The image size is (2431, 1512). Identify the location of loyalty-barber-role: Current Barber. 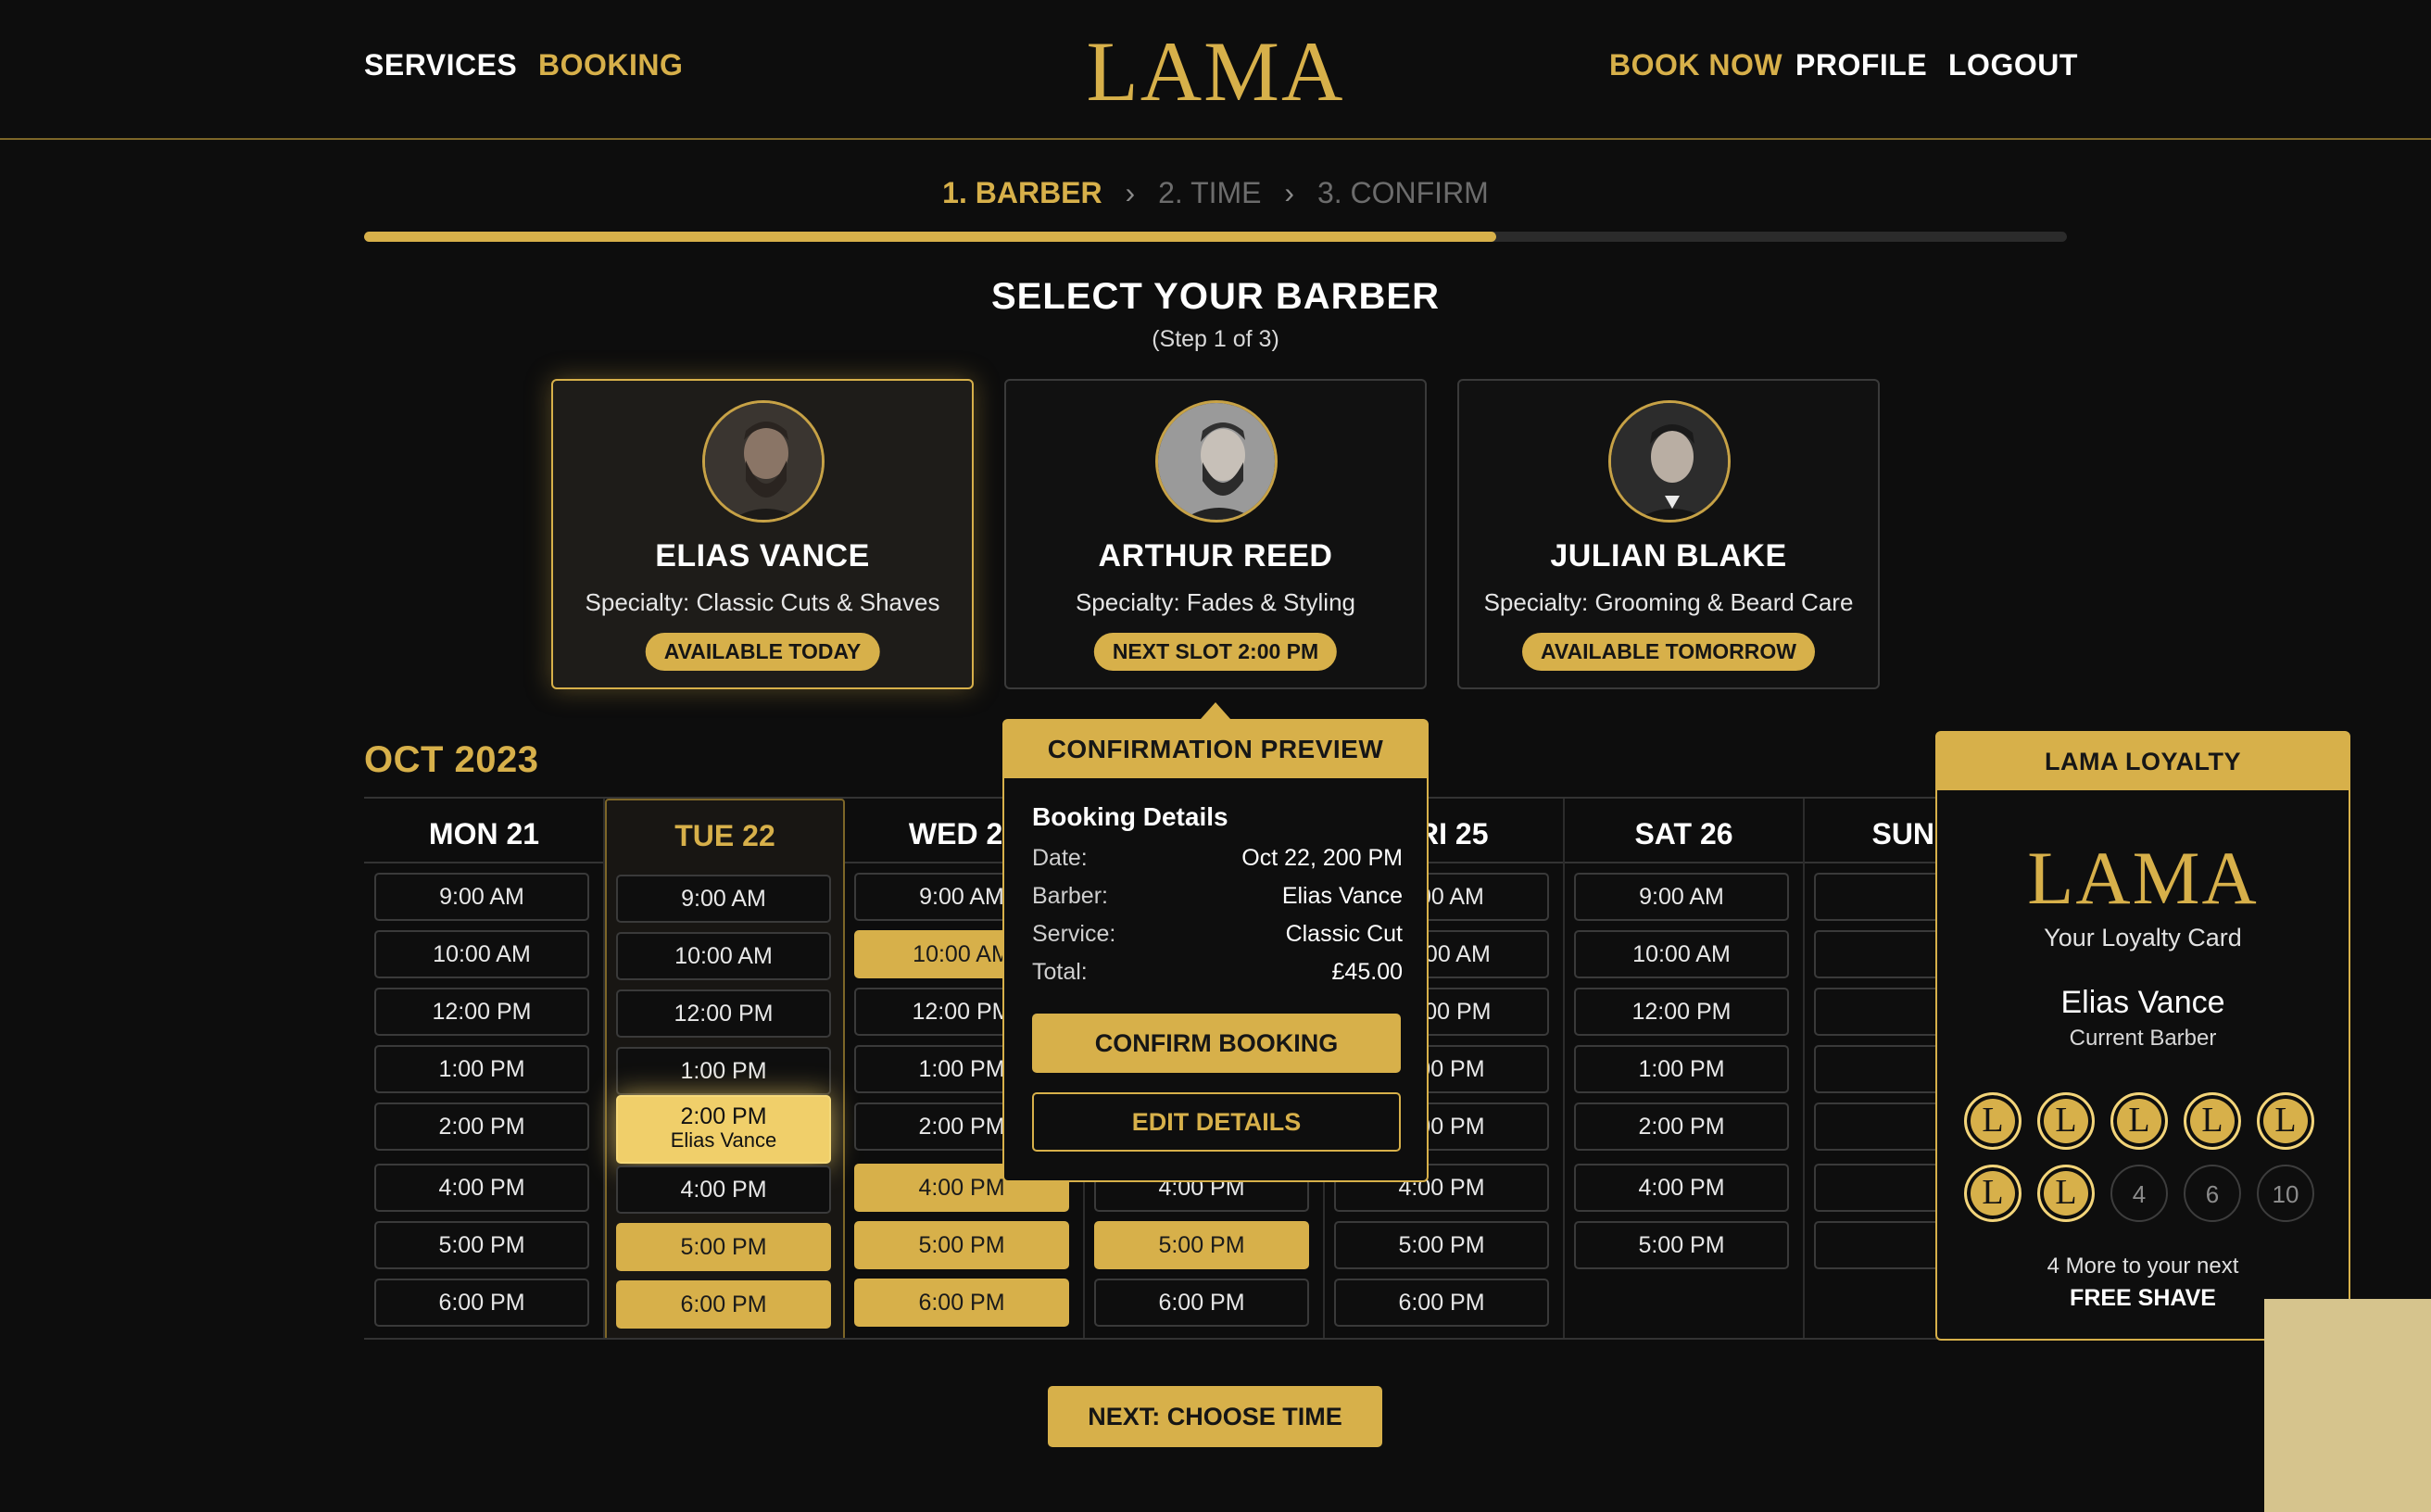
(2143, 1038).